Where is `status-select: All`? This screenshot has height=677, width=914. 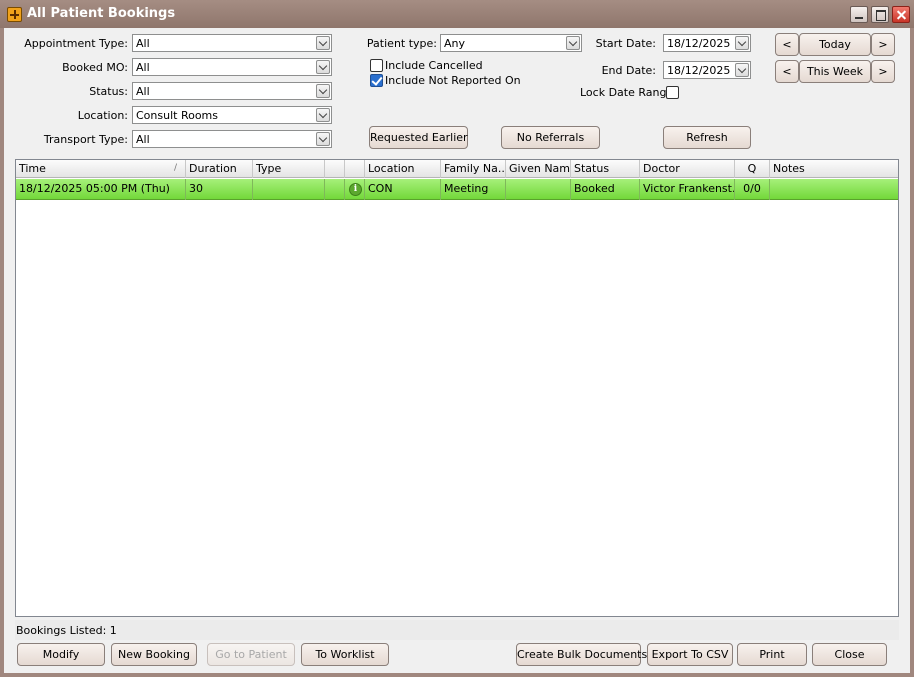
status-select: All is located at coordinates (232, 91).